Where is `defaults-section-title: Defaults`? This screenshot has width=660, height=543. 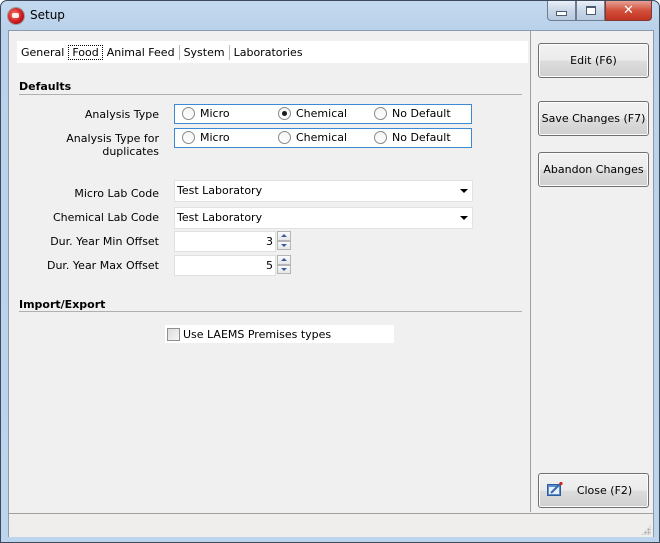
defaults-section-title: Defaults is located at coordinates (45, 86).